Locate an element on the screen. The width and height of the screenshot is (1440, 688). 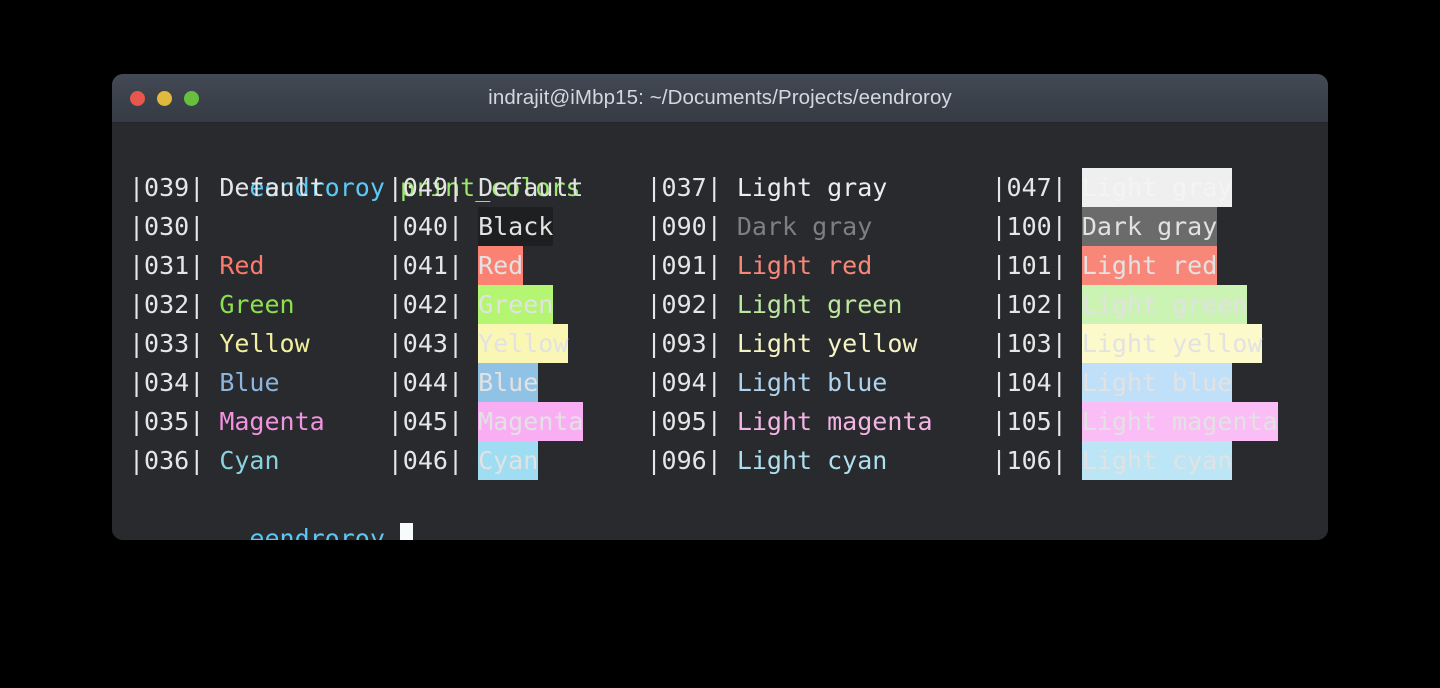
color-label: Light cyan is located at coordinates (1157, 460).